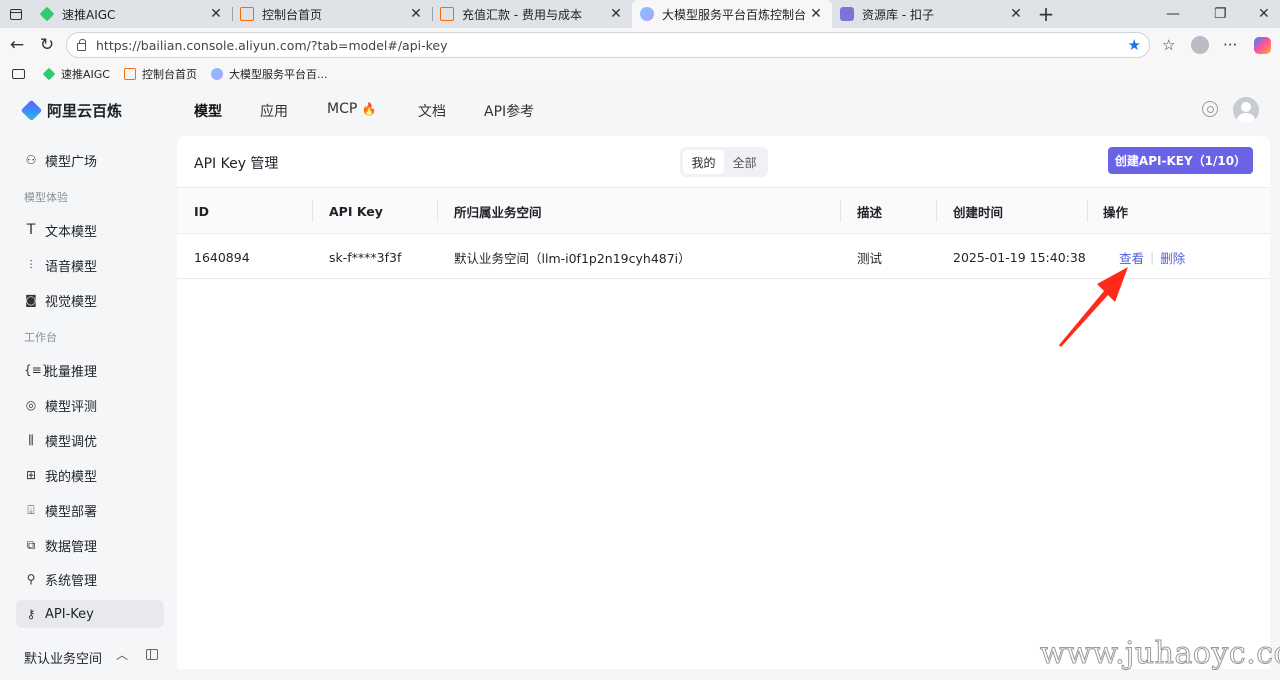 This screenshot has width=1280, height=680. What do you see at coordinates (47, 45) in the screenshot?
I see `reload-icon: ↻` at bounding box center [47, 45].